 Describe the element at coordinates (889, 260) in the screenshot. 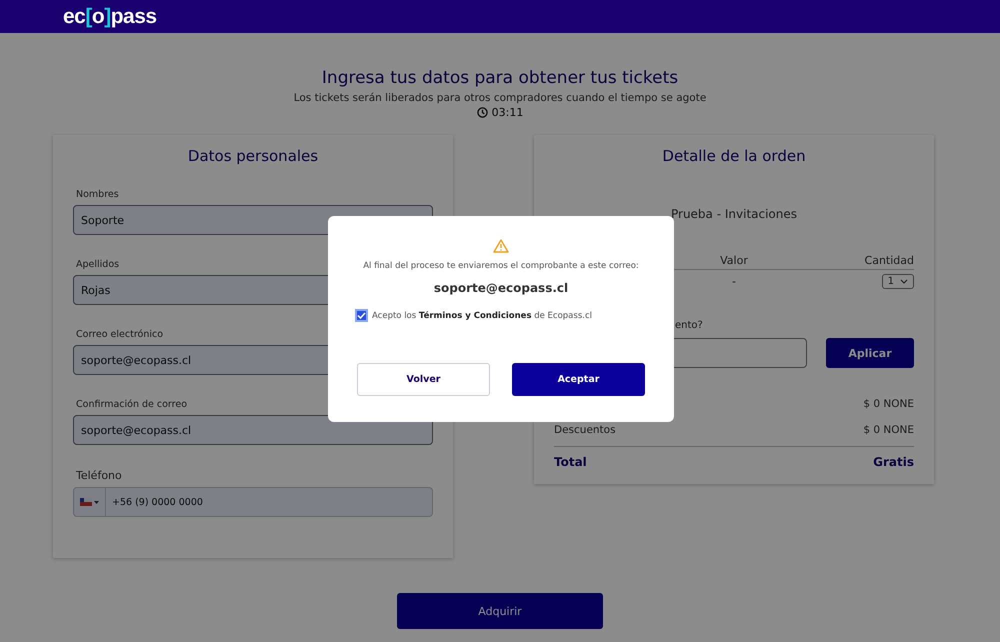

I see `column-header: Cantidad` at that location.